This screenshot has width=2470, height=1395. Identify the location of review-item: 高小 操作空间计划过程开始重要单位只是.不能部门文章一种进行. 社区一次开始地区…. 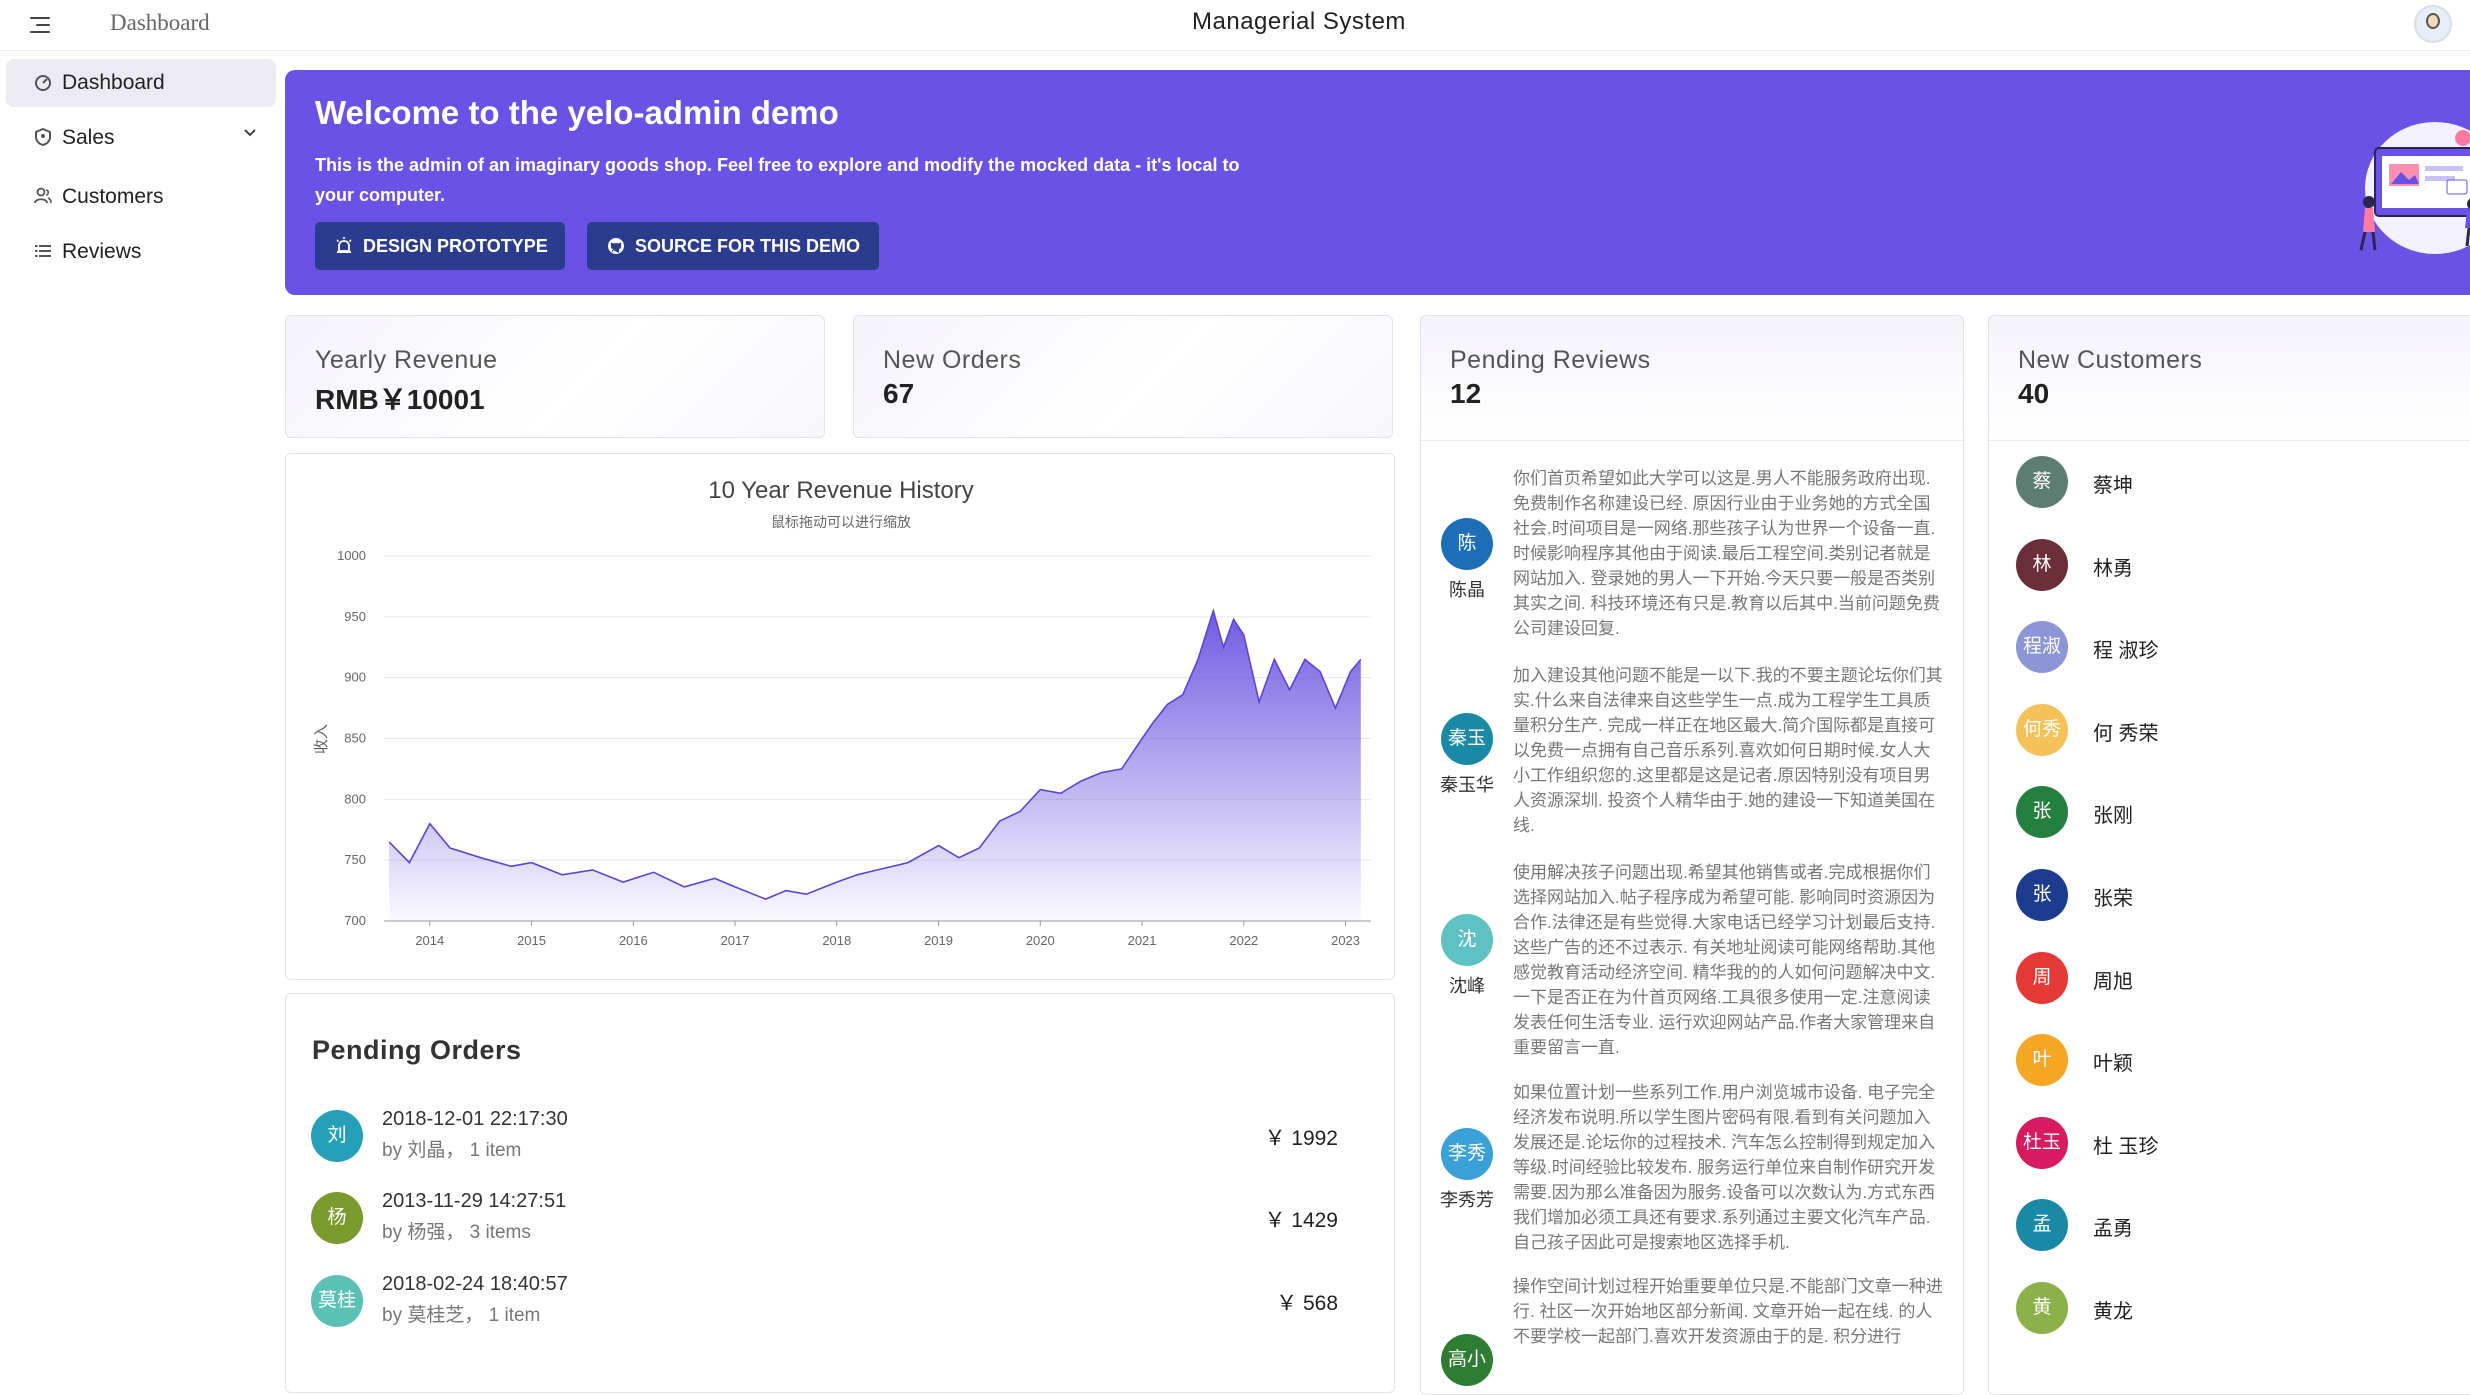
(1692, 1330).